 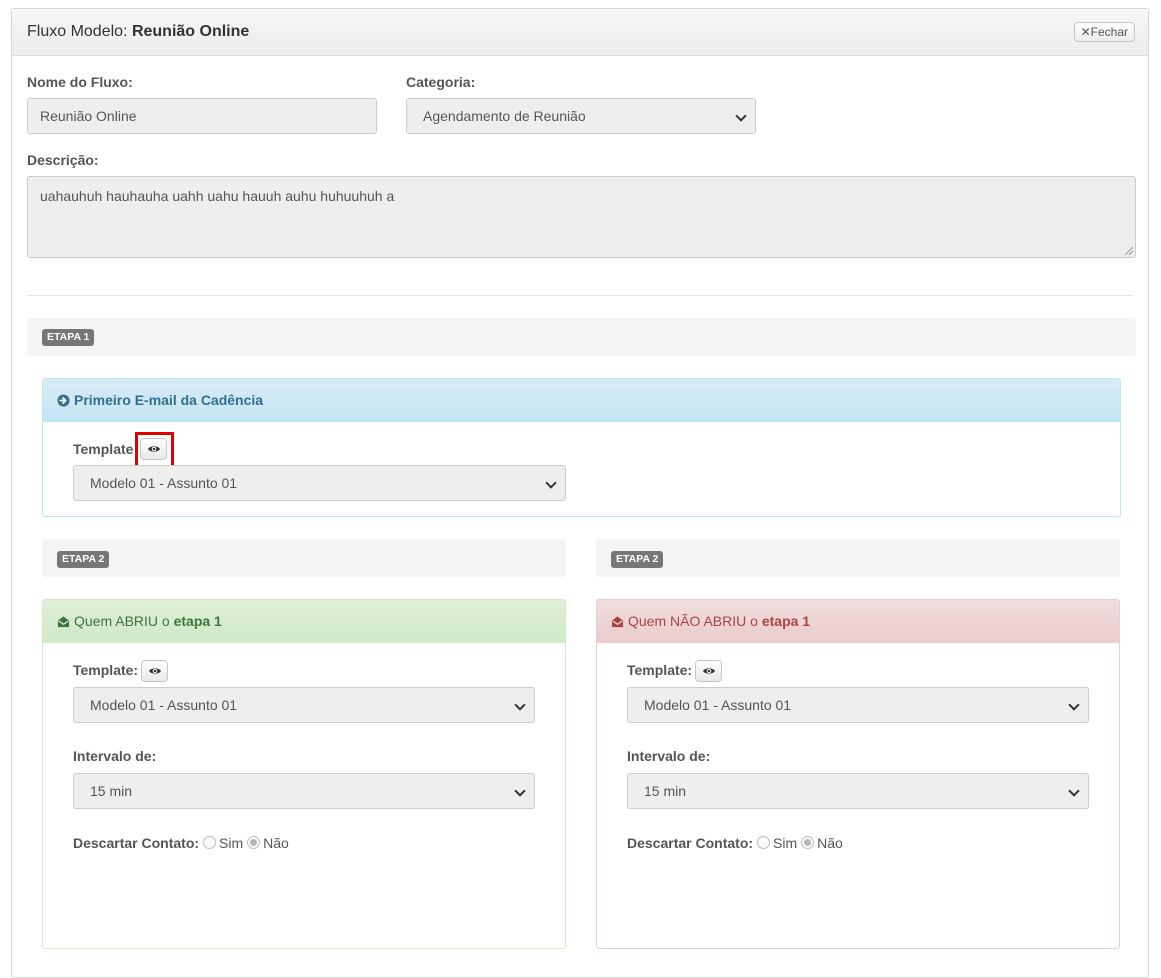 What do you see at coordinates (210, 842) in the screenshot?
I see `etapa2-left-sim-radio` at bounding box center [210, 842].